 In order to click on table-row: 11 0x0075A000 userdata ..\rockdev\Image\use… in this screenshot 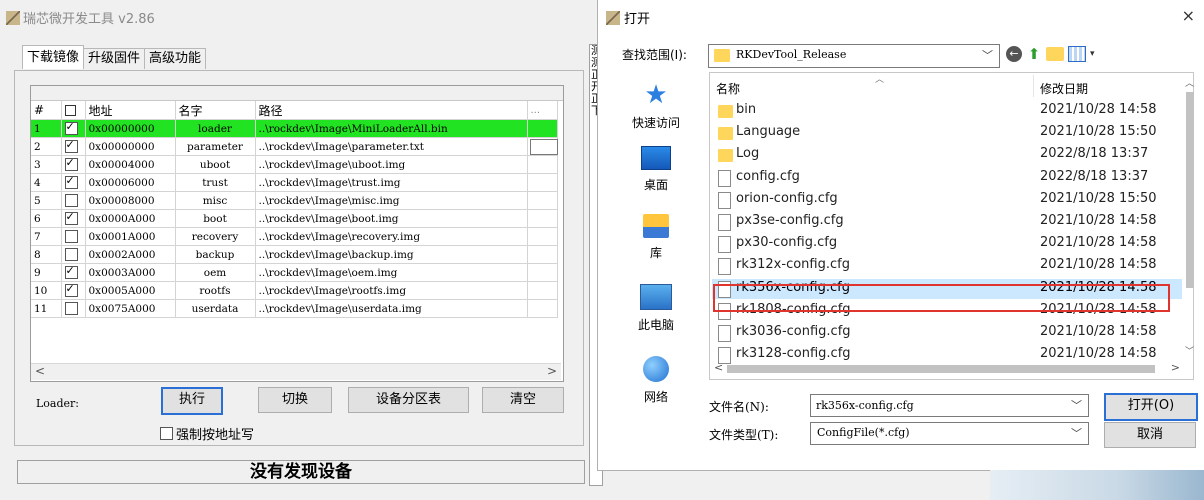, I will do `click(294, 308)`.